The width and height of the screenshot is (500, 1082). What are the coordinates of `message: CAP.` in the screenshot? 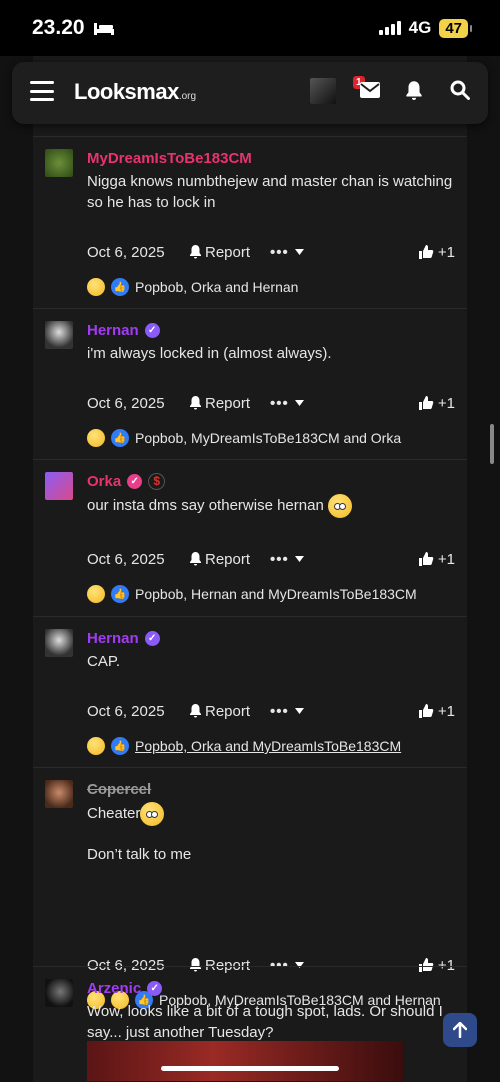 It's located at (104, 661).